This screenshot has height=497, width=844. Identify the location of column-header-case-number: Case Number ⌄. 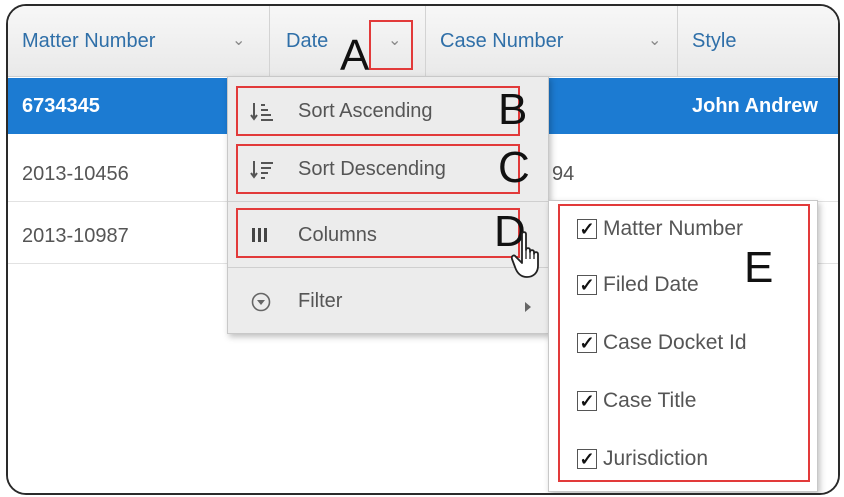
(552, 41).